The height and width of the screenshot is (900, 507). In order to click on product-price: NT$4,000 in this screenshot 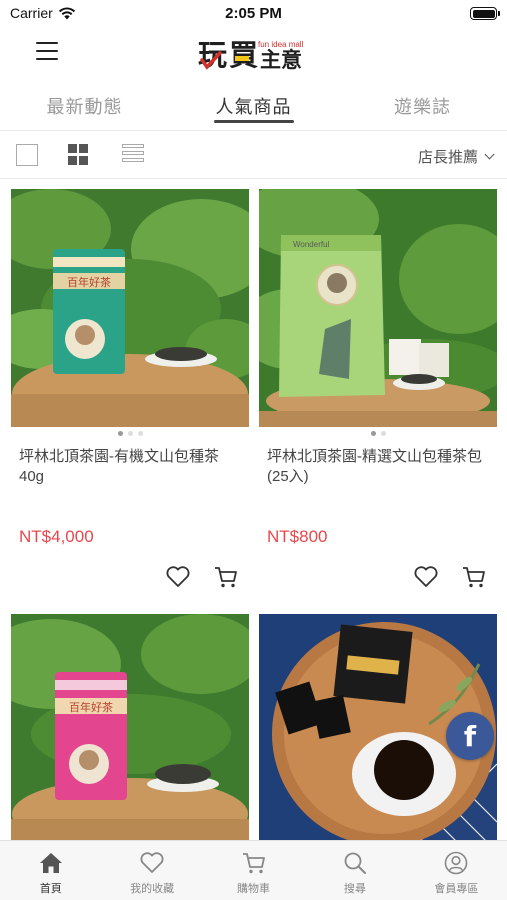, I will do `click(56, 536)`.